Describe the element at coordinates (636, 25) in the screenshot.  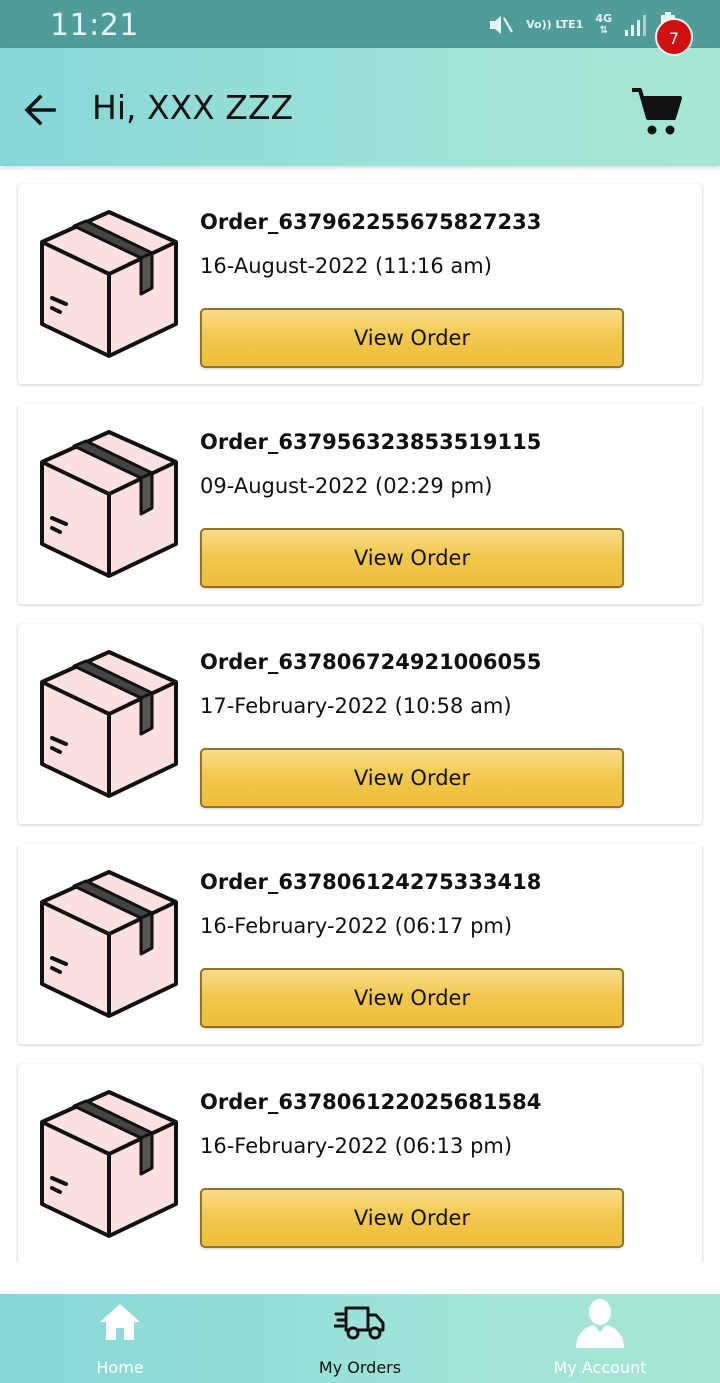
I see `signal-icon` at that location.